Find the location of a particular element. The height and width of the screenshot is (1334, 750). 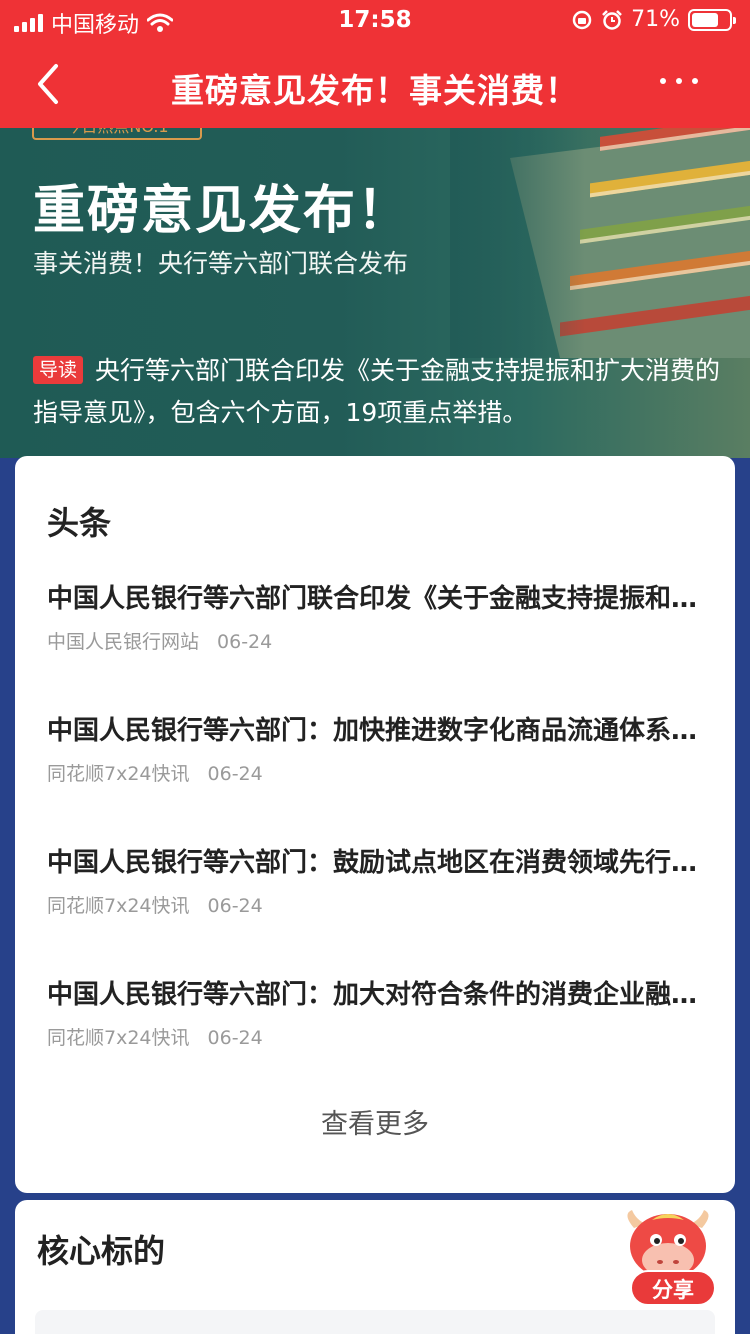

rotation-lock-icon is located at coordinates (582, 19).